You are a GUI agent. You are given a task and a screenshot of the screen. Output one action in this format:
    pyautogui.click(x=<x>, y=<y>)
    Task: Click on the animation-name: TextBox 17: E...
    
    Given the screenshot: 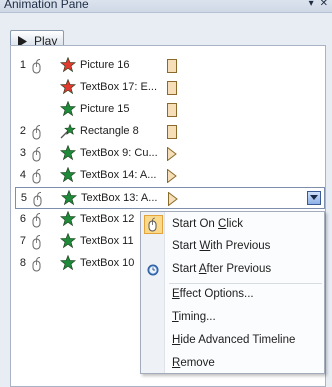 What is the action you would take?
    pyautogui.click(x=119, y=87)
    